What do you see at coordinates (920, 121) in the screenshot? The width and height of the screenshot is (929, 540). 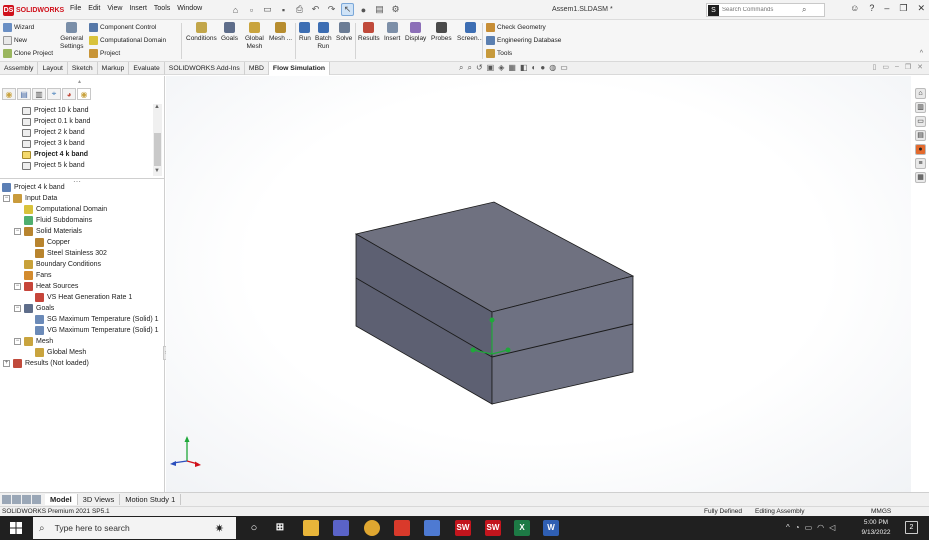 I see `file-explorer-icon: ▭` at bounding box center [920, 121].